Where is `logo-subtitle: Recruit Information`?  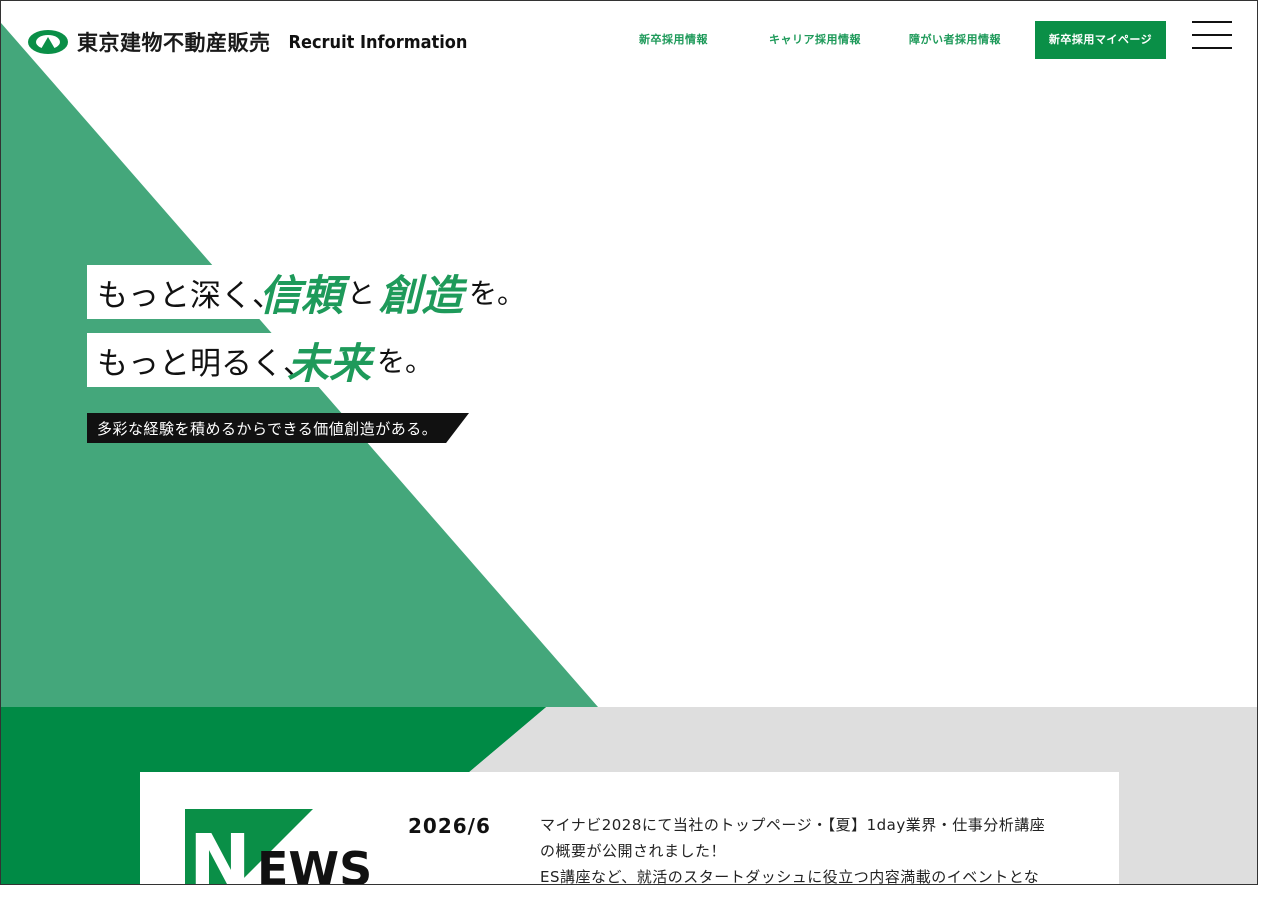
logo-subtitle: Recruit Information is located at coordinates (378, 42).